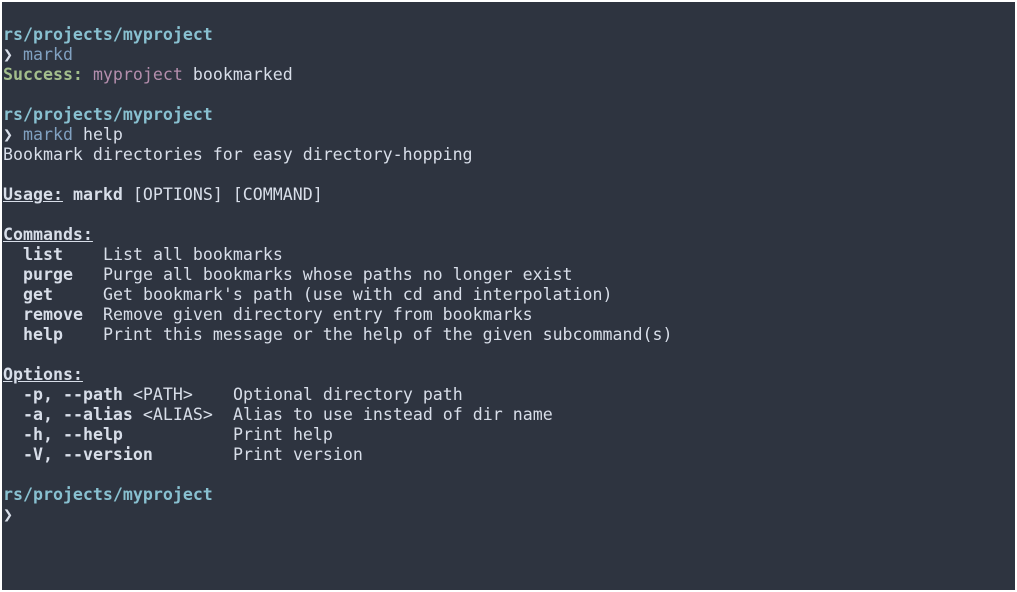 The image size is (1017, 592). What do you see at coordinates (92, 434) in the screenshot?
I see `option-long: --help` at bounding box center [92, 434].